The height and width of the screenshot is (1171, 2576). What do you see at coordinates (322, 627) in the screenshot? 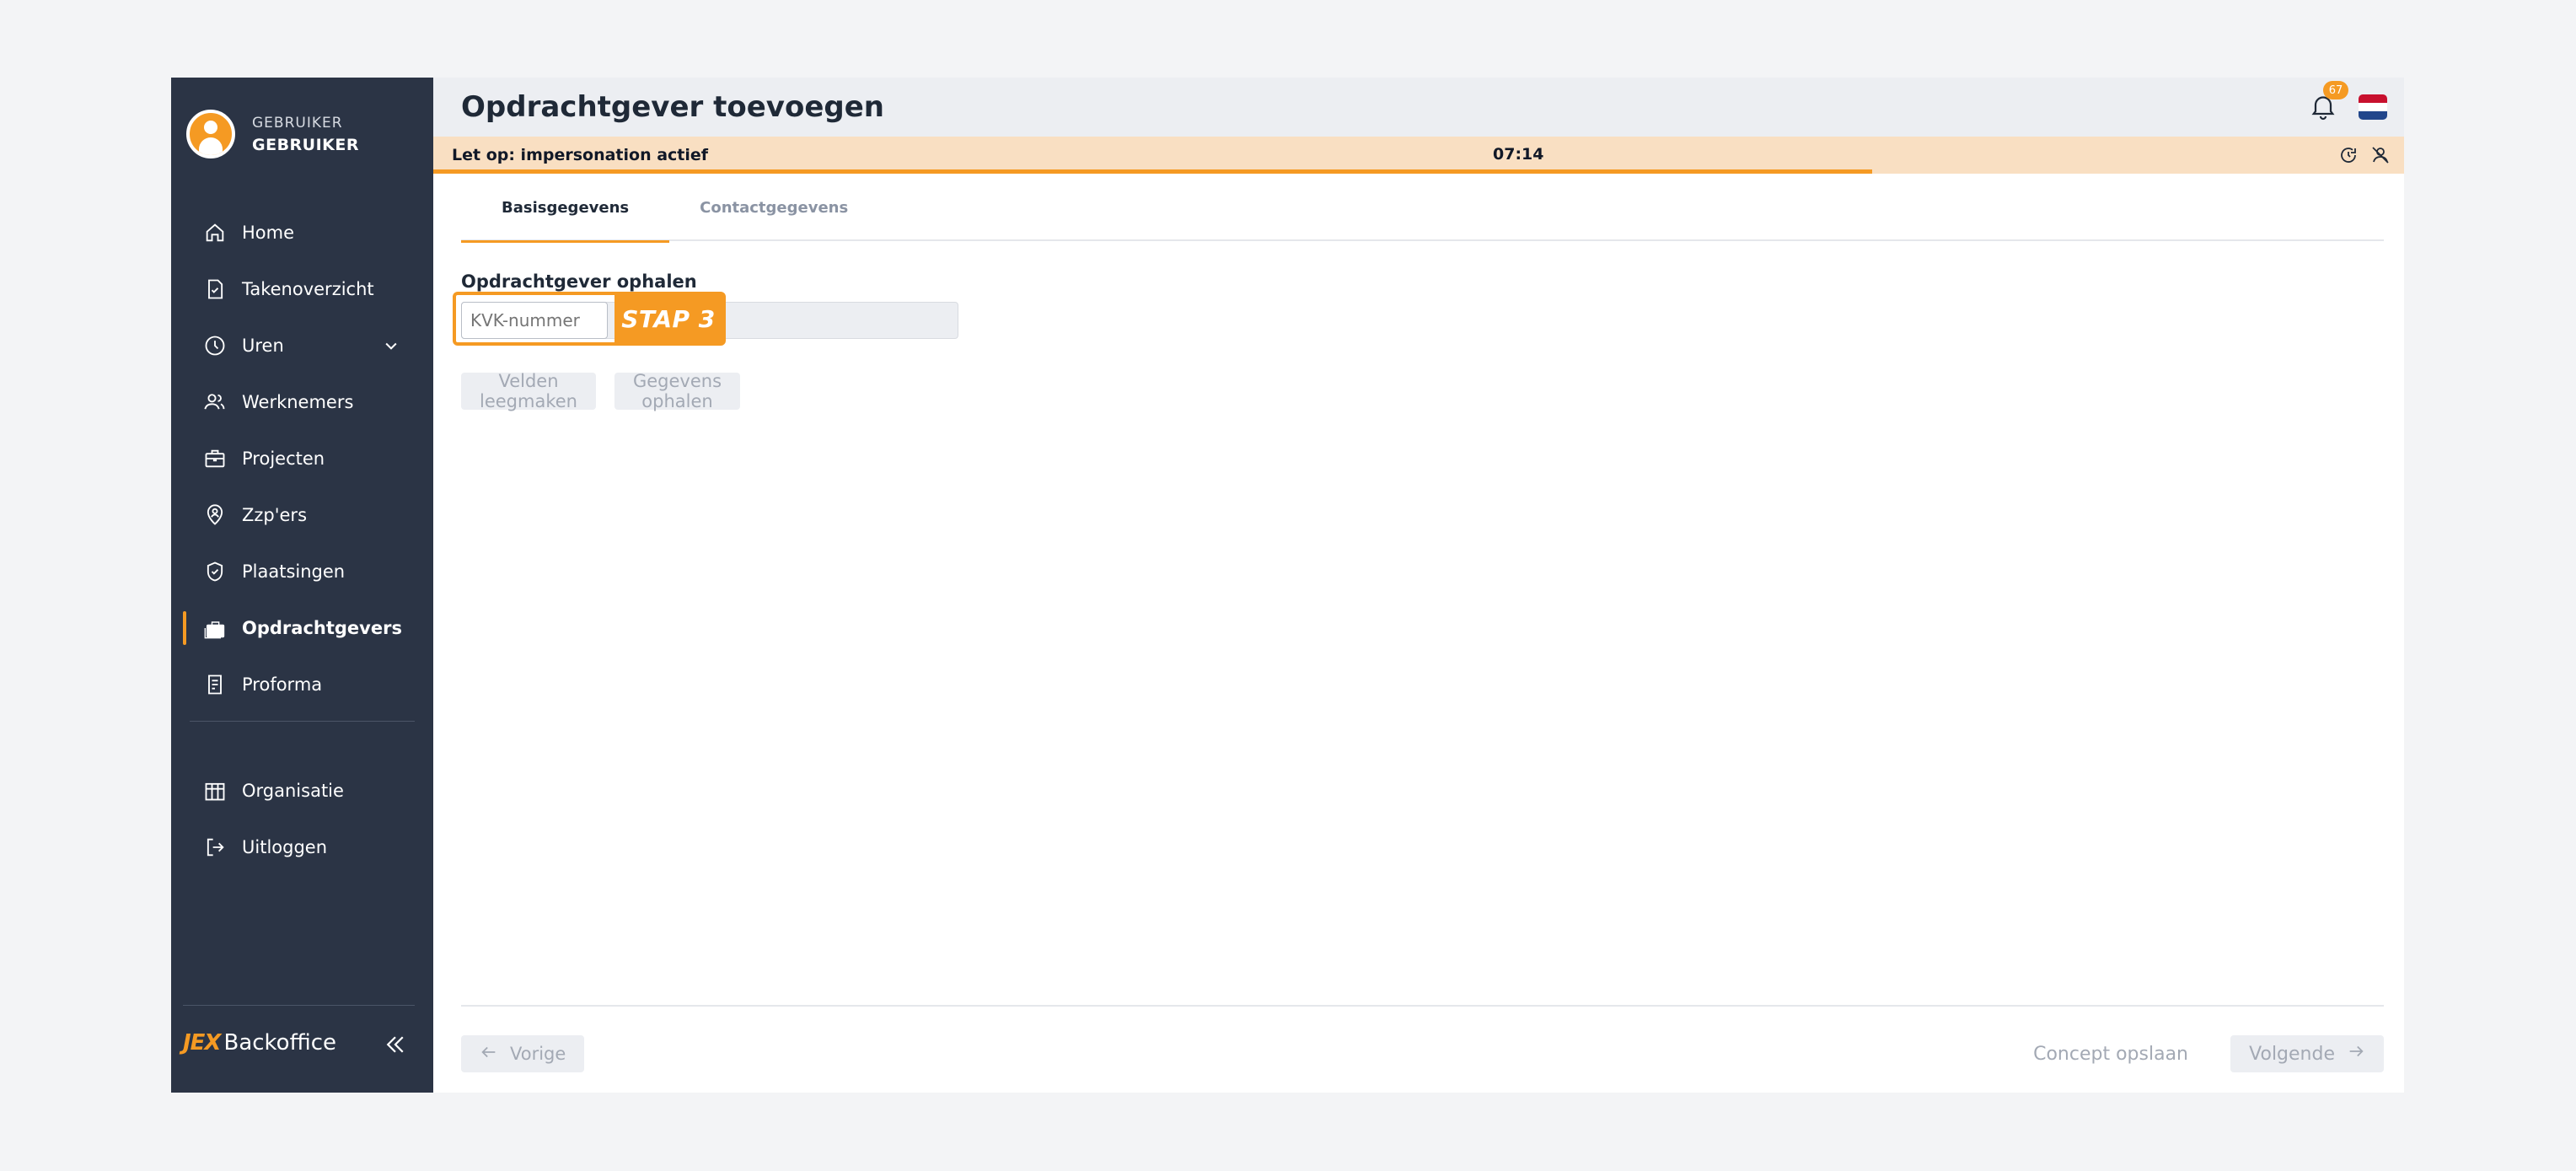
I see `sidebar-item-label: Opdrachtgevers` at bounding box center [322, 627].